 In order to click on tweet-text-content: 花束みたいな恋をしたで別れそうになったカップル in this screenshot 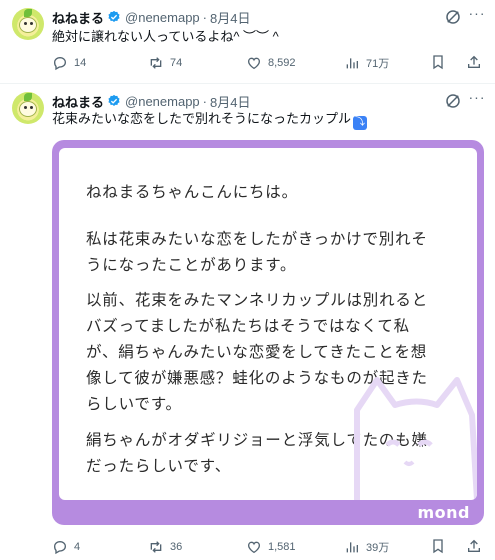, I will do `click(202, 118)`.